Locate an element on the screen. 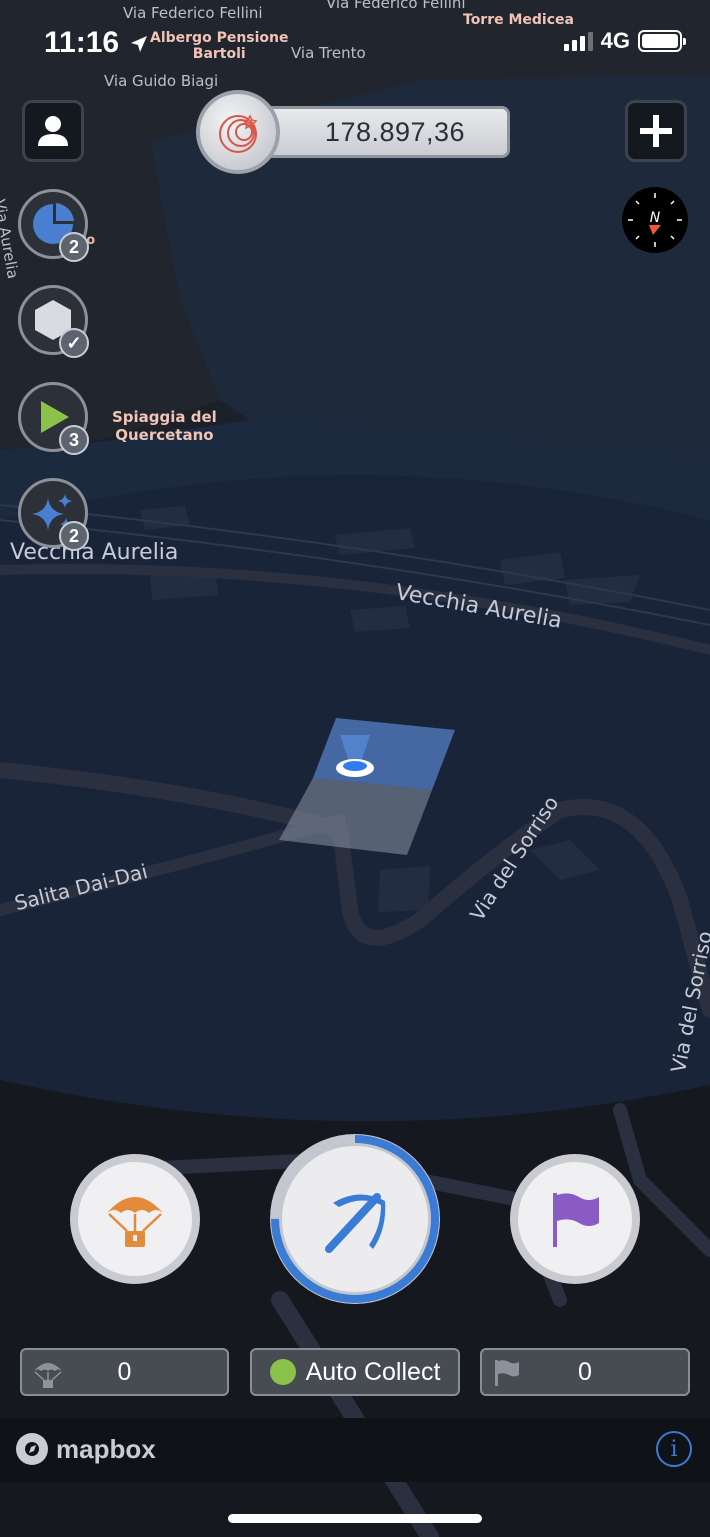  compass-north-label: N is located at coordinates (655, 218).